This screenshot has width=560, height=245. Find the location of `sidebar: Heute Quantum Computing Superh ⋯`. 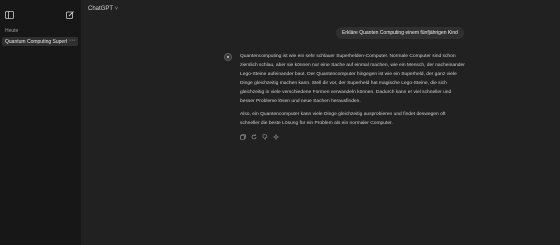

sidebar: Heute Quantum Computing Superh ⋯ is located at coordinates (40, 122).